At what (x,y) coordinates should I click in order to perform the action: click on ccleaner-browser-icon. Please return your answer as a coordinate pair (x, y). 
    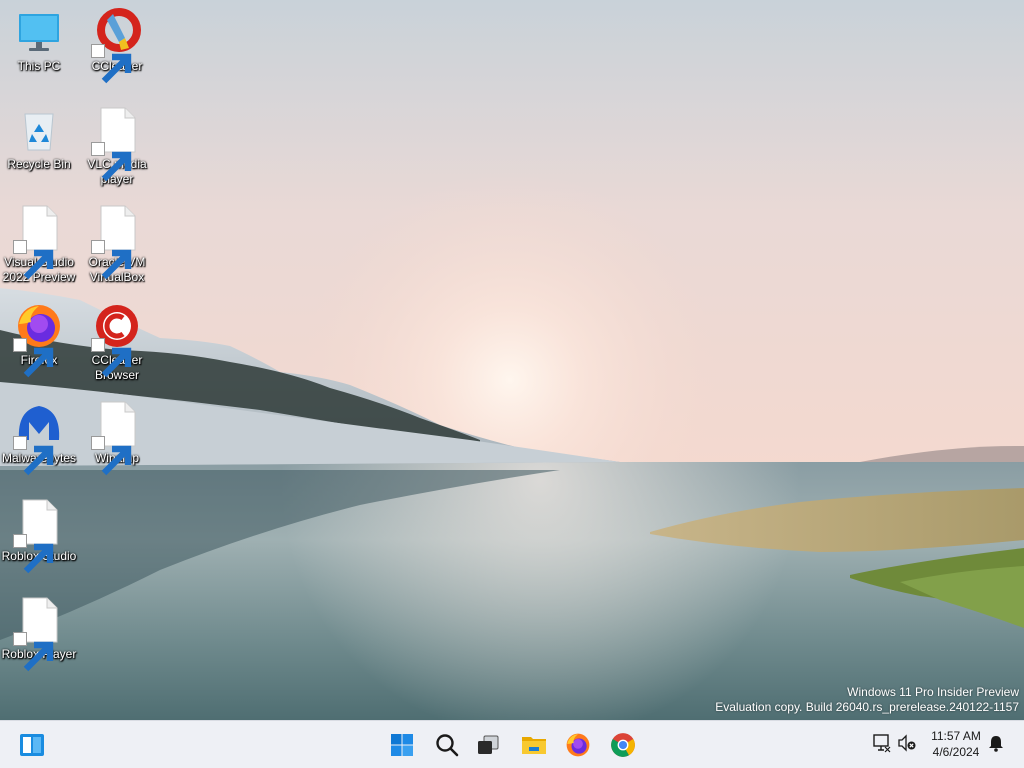
    Looking at the image, I should click on (116, 340).